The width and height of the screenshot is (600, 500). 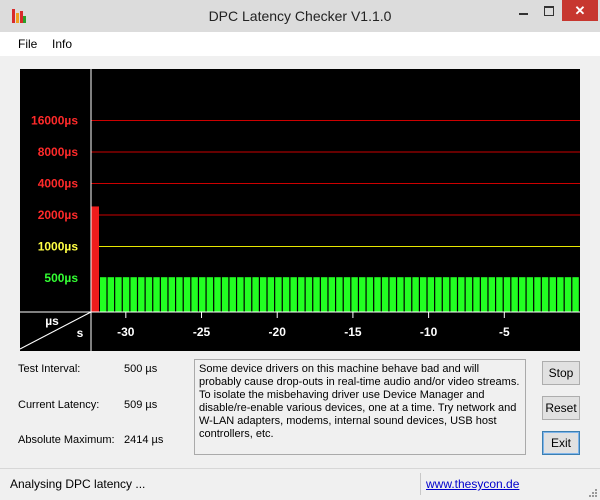 What do you see at coordinates (561, 373) in the screenshot?
I see `stop-button: Stop` at bounding box center [561, 373].